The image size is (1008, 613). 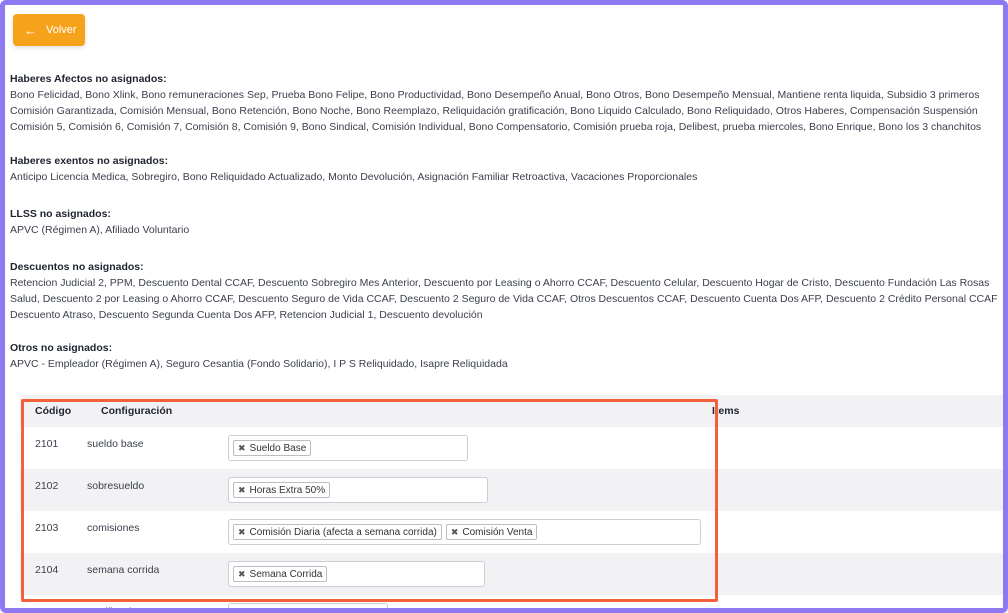 What do you see at coordinates (511, 411) in the screenshot?
I see `table-header: Código Configuración Items` at bounding box center [511, 411].